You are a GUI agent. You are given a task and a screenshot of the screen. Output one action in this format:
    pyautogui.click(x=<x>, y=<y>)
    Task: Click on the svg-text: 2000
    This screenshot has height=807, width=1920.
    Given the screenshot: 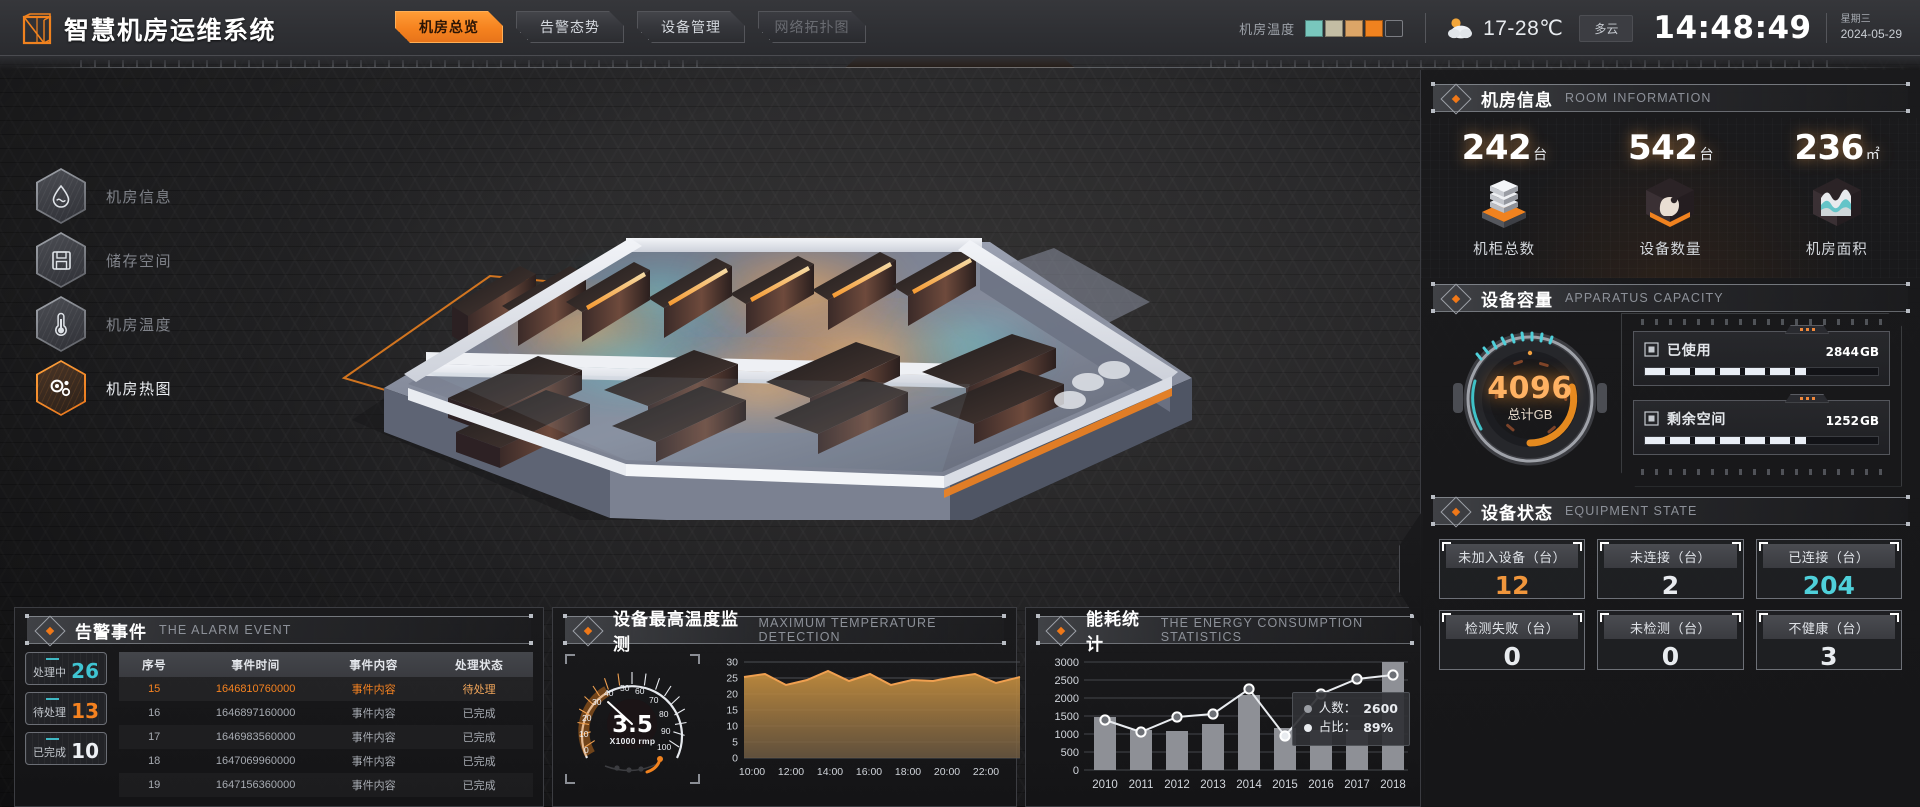 What is the action you would take?
    pyautogui.click(x=1067, y=699)
    